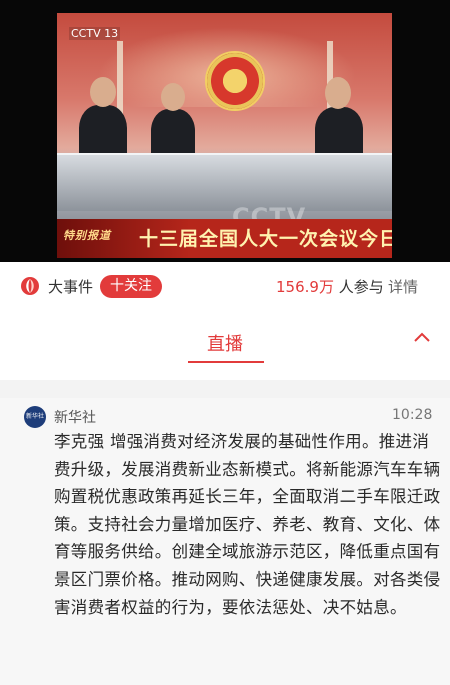 Image resolution: width=450 pixels, height=685 pixels. I want to click on ticker-tag: 特别报道, so click(87, 235).